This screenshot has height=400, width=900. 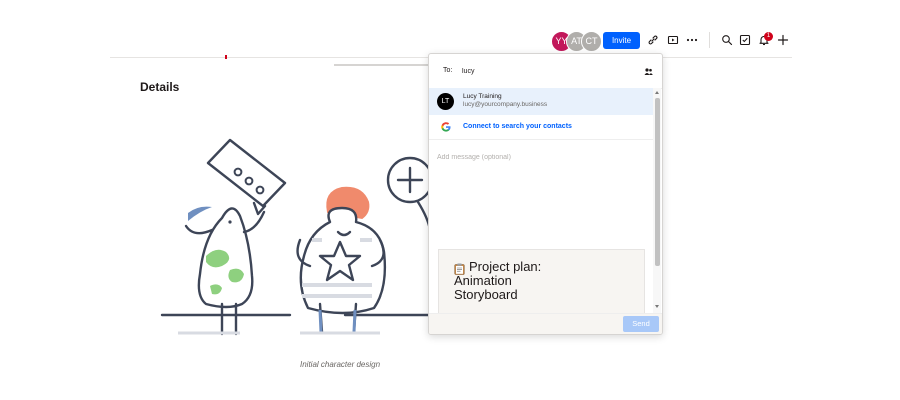 I want to click on contacts-icon, so click(x=648, y=71).